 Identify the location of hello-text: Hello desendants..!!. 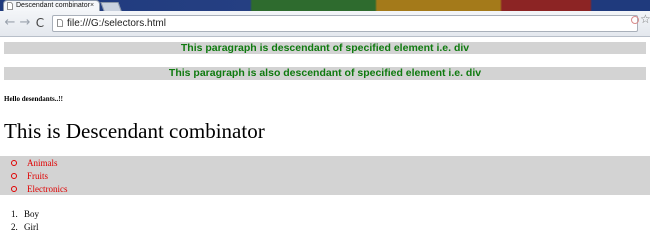
(33, 99).